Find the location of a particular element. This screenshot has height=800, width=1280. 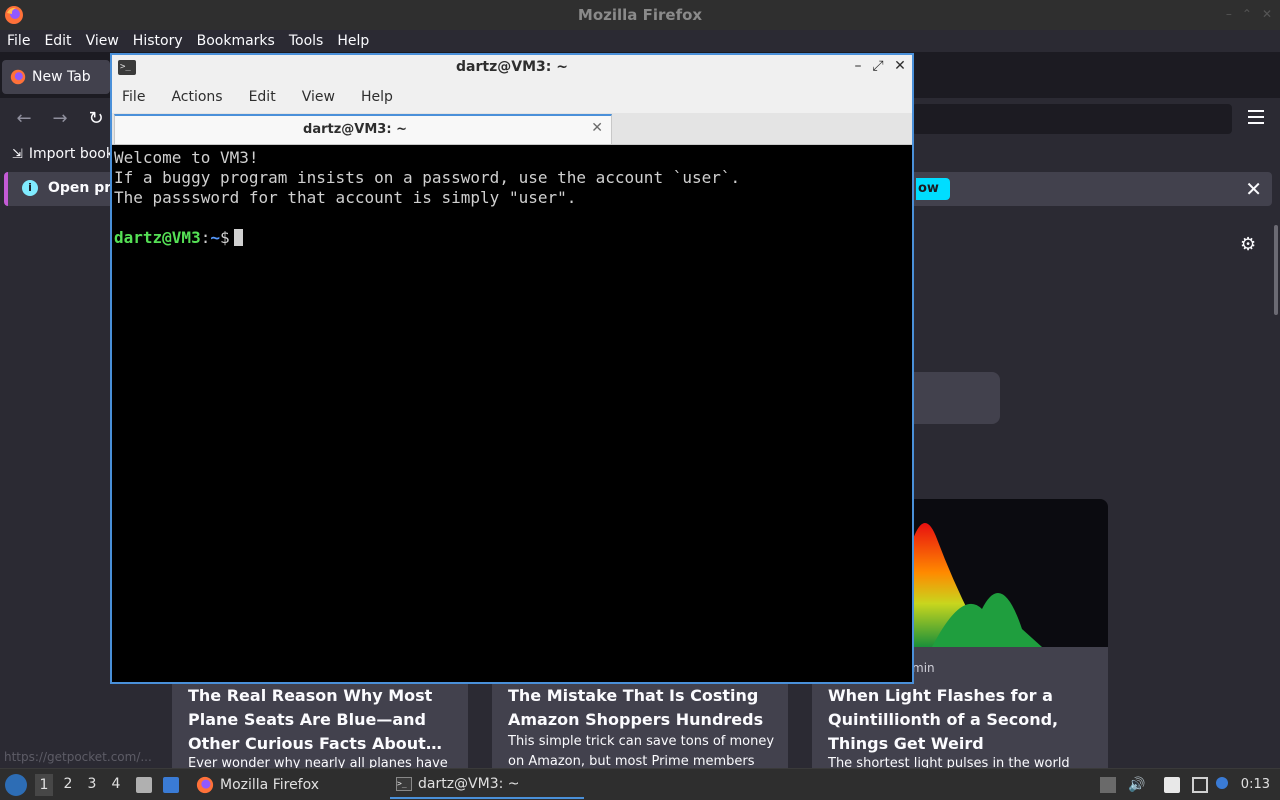

menu-file: File is located at coordinates (18, 41).